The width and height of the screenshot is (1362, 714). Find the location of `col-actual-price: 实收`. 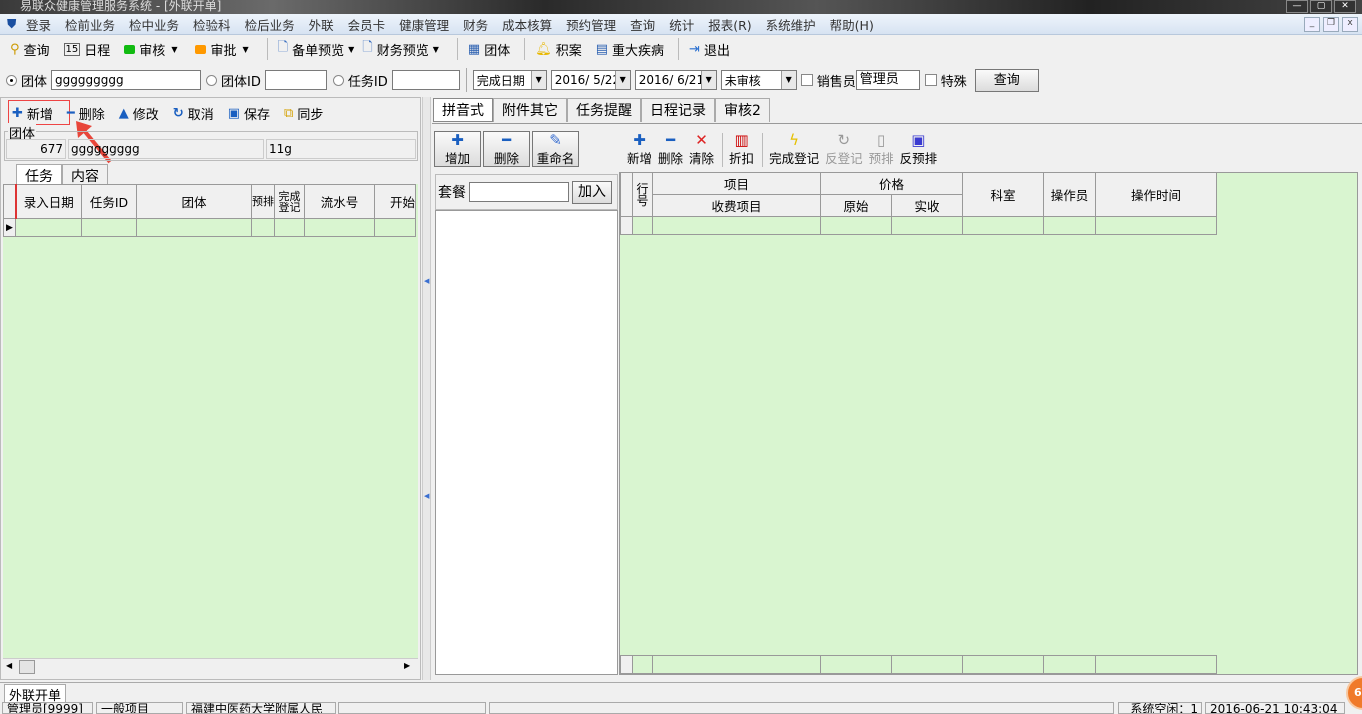

col-actual-price: 实收 is located at coordinates (927, 205).